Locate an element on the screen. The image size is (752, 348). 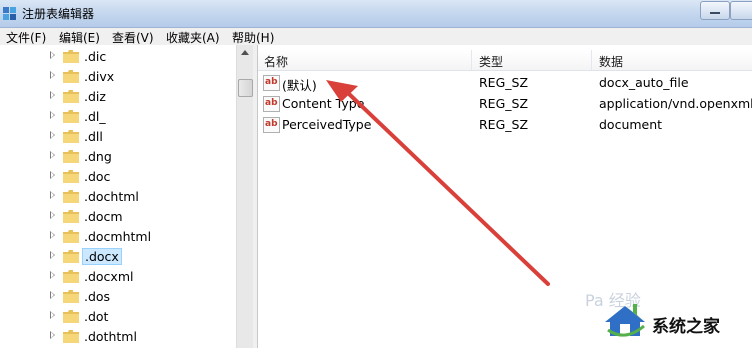
tree-item-label: .dll is located at coordinates (93, 136).